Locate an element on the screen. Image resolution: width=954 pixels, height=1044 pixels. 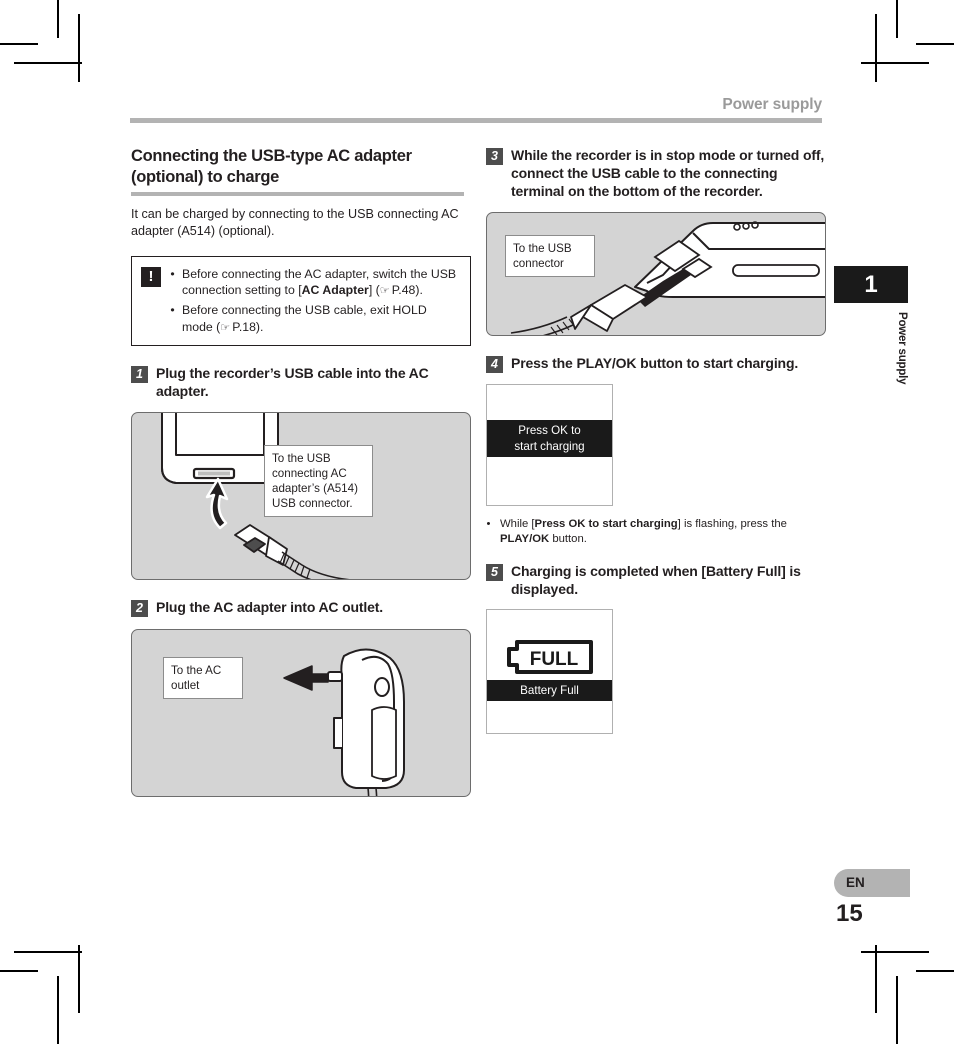
step-number: 3 is located at coordinates (494, 156).